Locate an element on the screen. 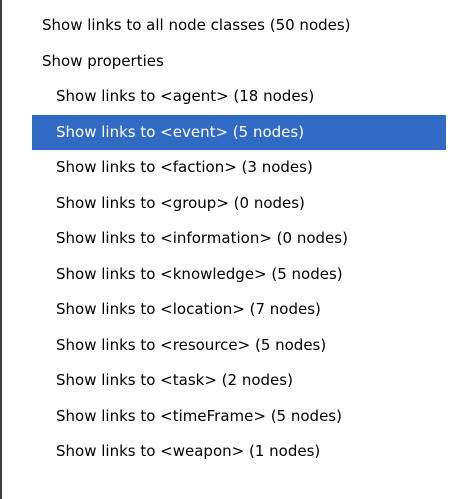 This screenshot has width=456, height=499. menu-item-links-group: Show links to <group> (0 nodes) is located at coordinates (229, 204).